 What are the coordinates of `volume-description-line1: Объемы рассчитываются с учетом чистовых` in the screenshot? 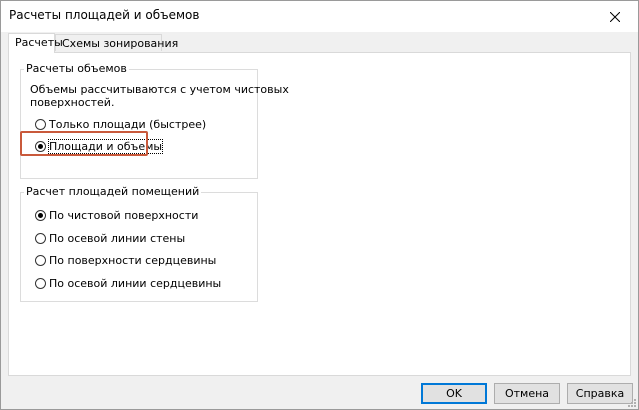 It's located at (159, 89).